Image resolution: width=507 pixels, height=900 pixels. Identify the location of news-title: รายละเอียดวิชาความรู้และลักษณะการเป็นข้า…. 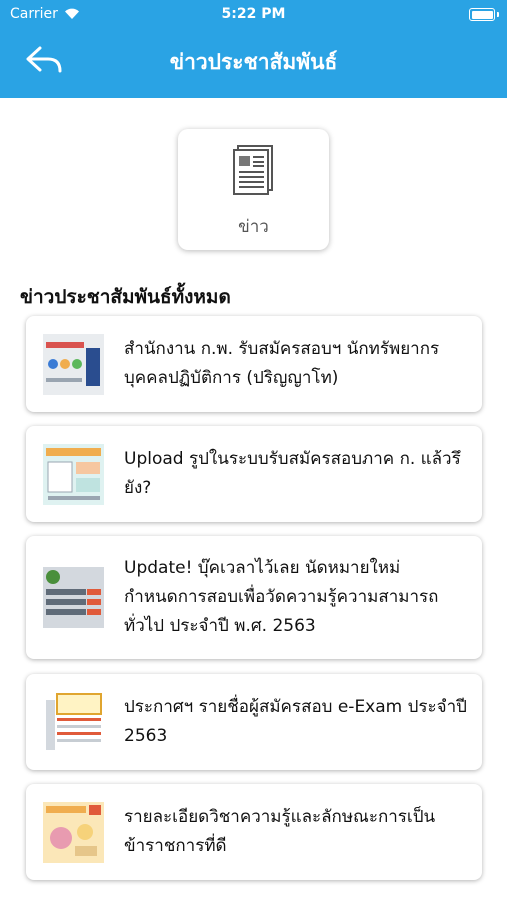
(280, 831).